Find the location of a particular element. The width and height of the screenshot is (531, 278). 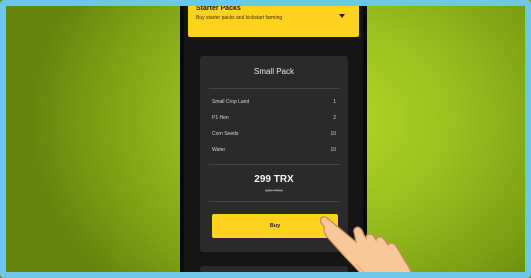

list-item: P1 Hen 2 is located at coordinates (274, 118).